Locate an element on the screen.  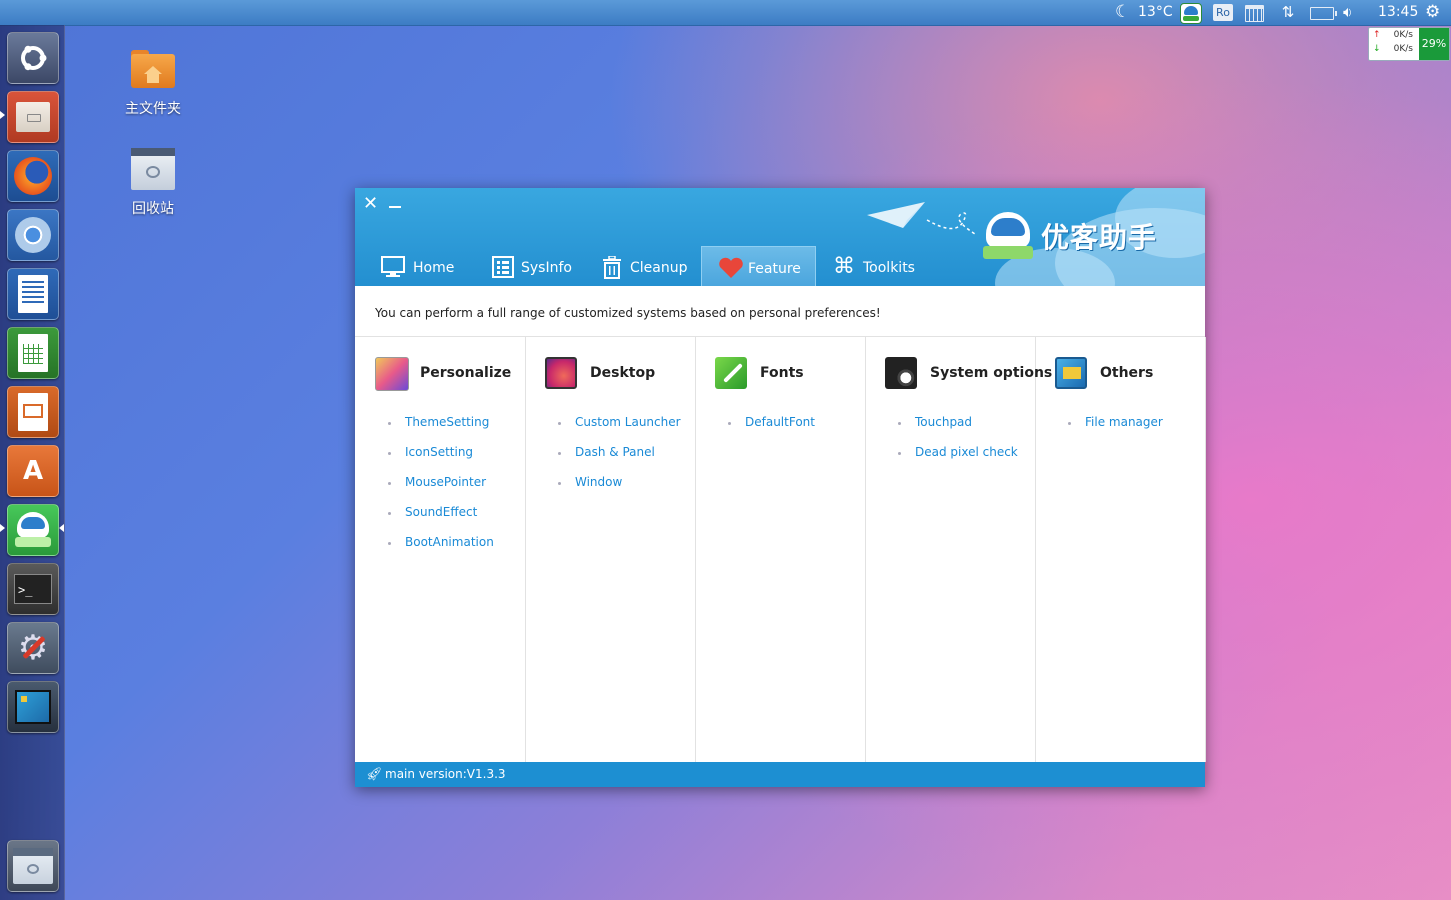
command-icon: ⌘ is located at coordinates (844, 266).